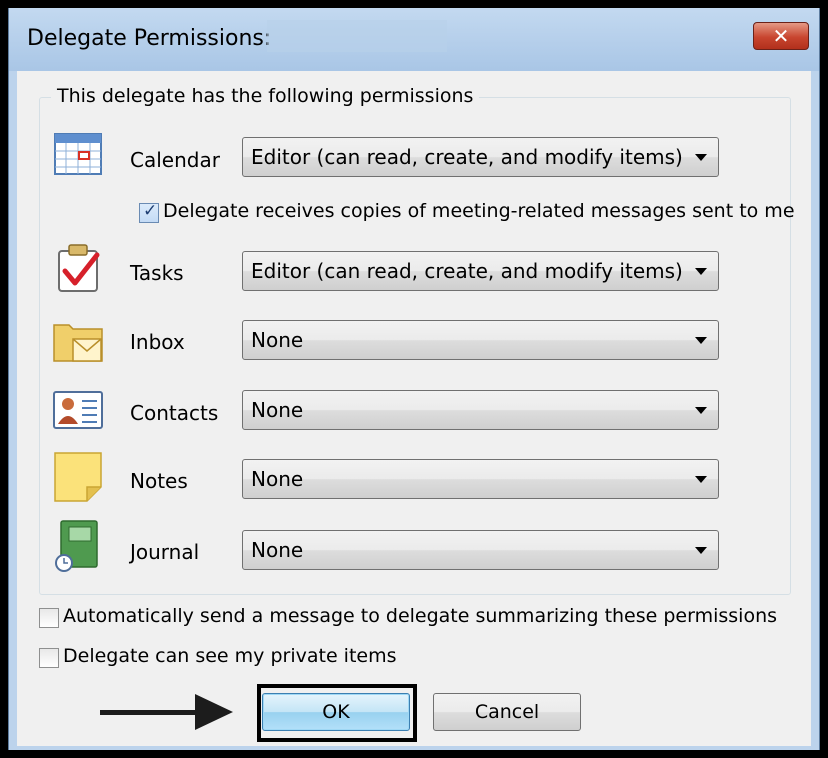 The image size is (828, 758). Describe the element at coordinates (78, 411) in the screenshot. I see `contacts-icon` at that location.